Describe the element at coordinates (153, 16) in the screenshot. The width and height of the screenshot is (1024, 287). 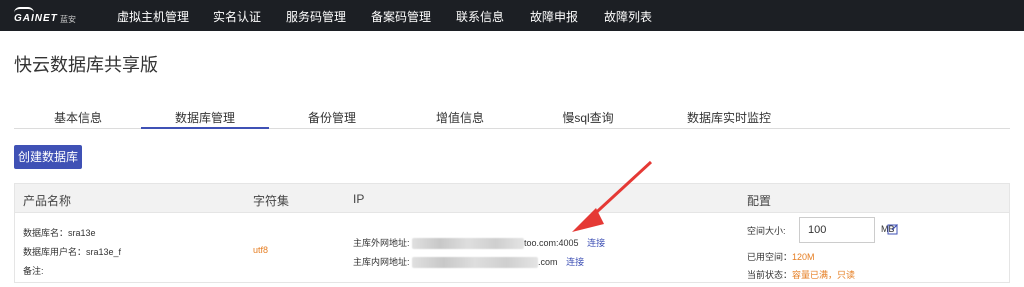
I see `nav-virtual-host: 虚拟主机管理` at that location.